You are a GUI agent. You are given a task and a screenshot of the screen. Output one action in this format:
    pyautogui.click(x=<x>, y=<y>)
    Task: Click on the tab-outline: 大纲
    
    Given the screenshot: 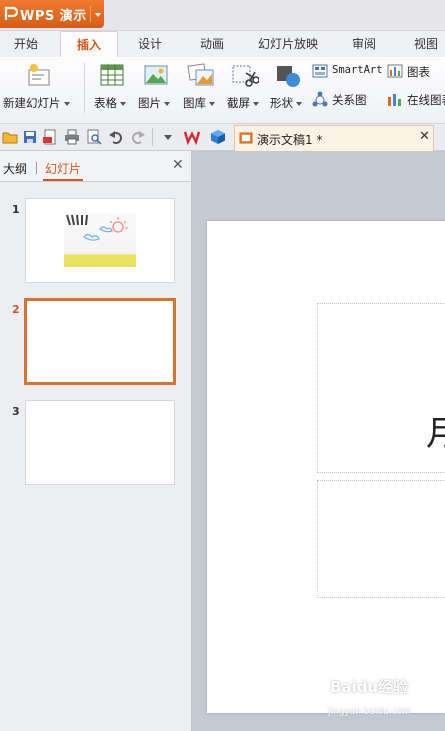 What is the action you would take?
    pyautogui.click(x=15, y=168)
    